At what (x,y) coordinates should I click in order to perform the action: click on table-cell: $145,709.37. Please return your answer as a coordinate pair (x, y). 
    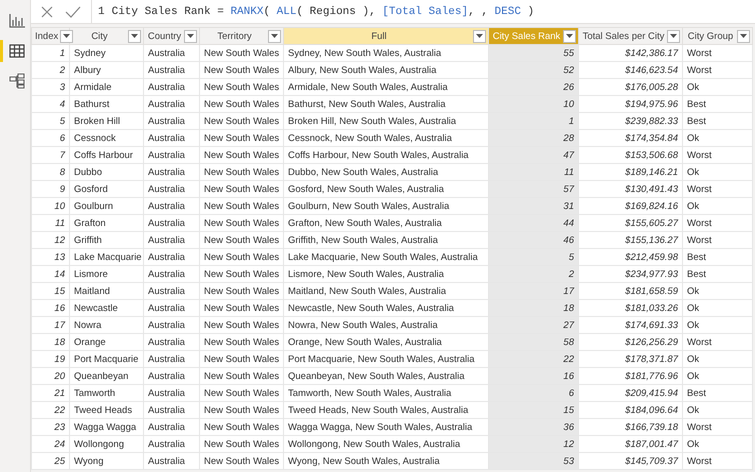
    Looking at the image, I should click on (630, 461).